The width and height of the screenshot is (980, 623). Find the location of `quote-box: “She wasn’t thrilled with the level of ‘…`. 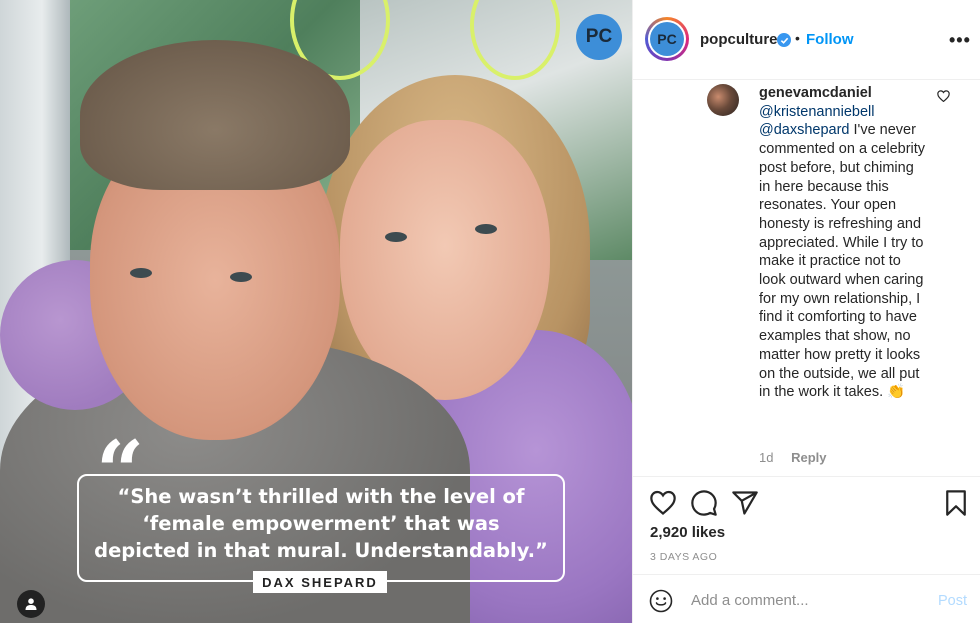

quote-box: “She wasn’t thrilled with the level of ‘… is located at coordinates (321, 528).